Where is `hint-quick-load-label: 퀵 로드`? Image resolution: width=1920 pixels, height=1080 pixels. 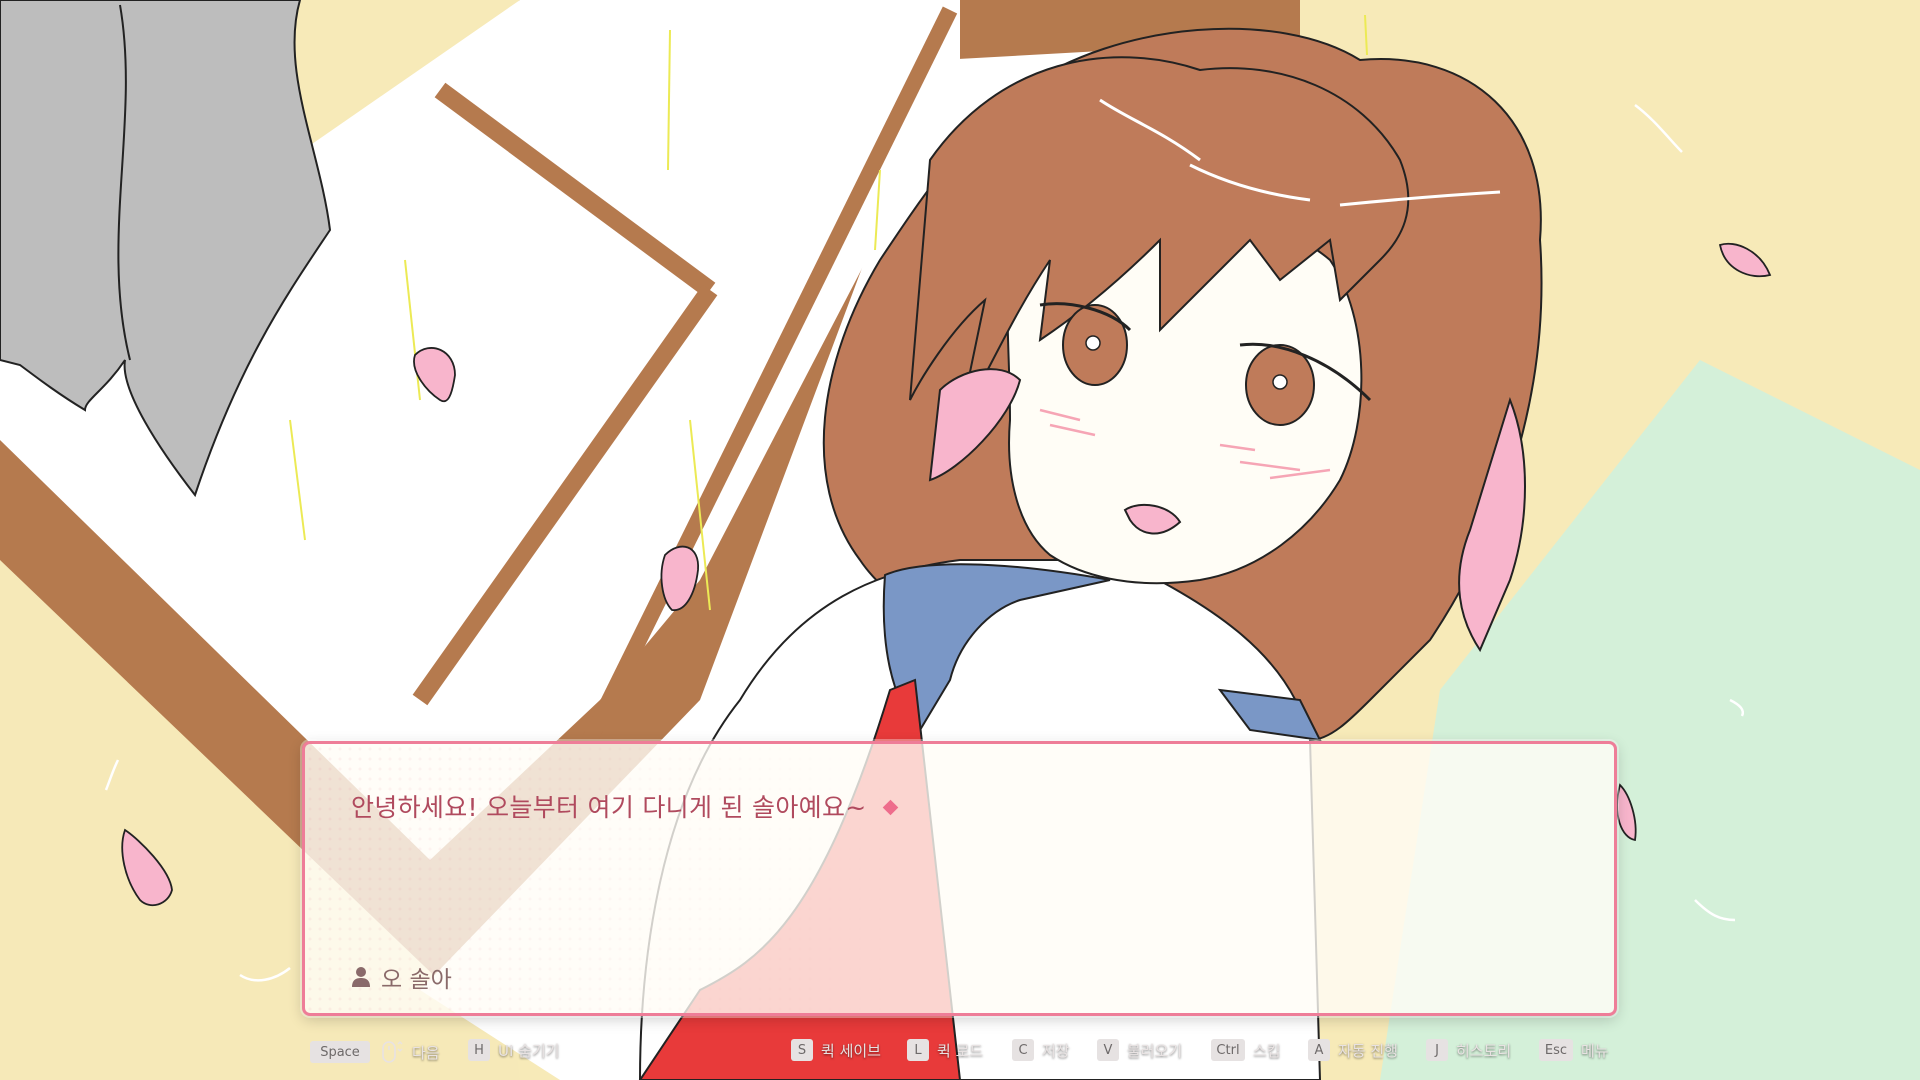 hint-quick-load-label: 퀵 로드 is located at coordinates (960, 1050).